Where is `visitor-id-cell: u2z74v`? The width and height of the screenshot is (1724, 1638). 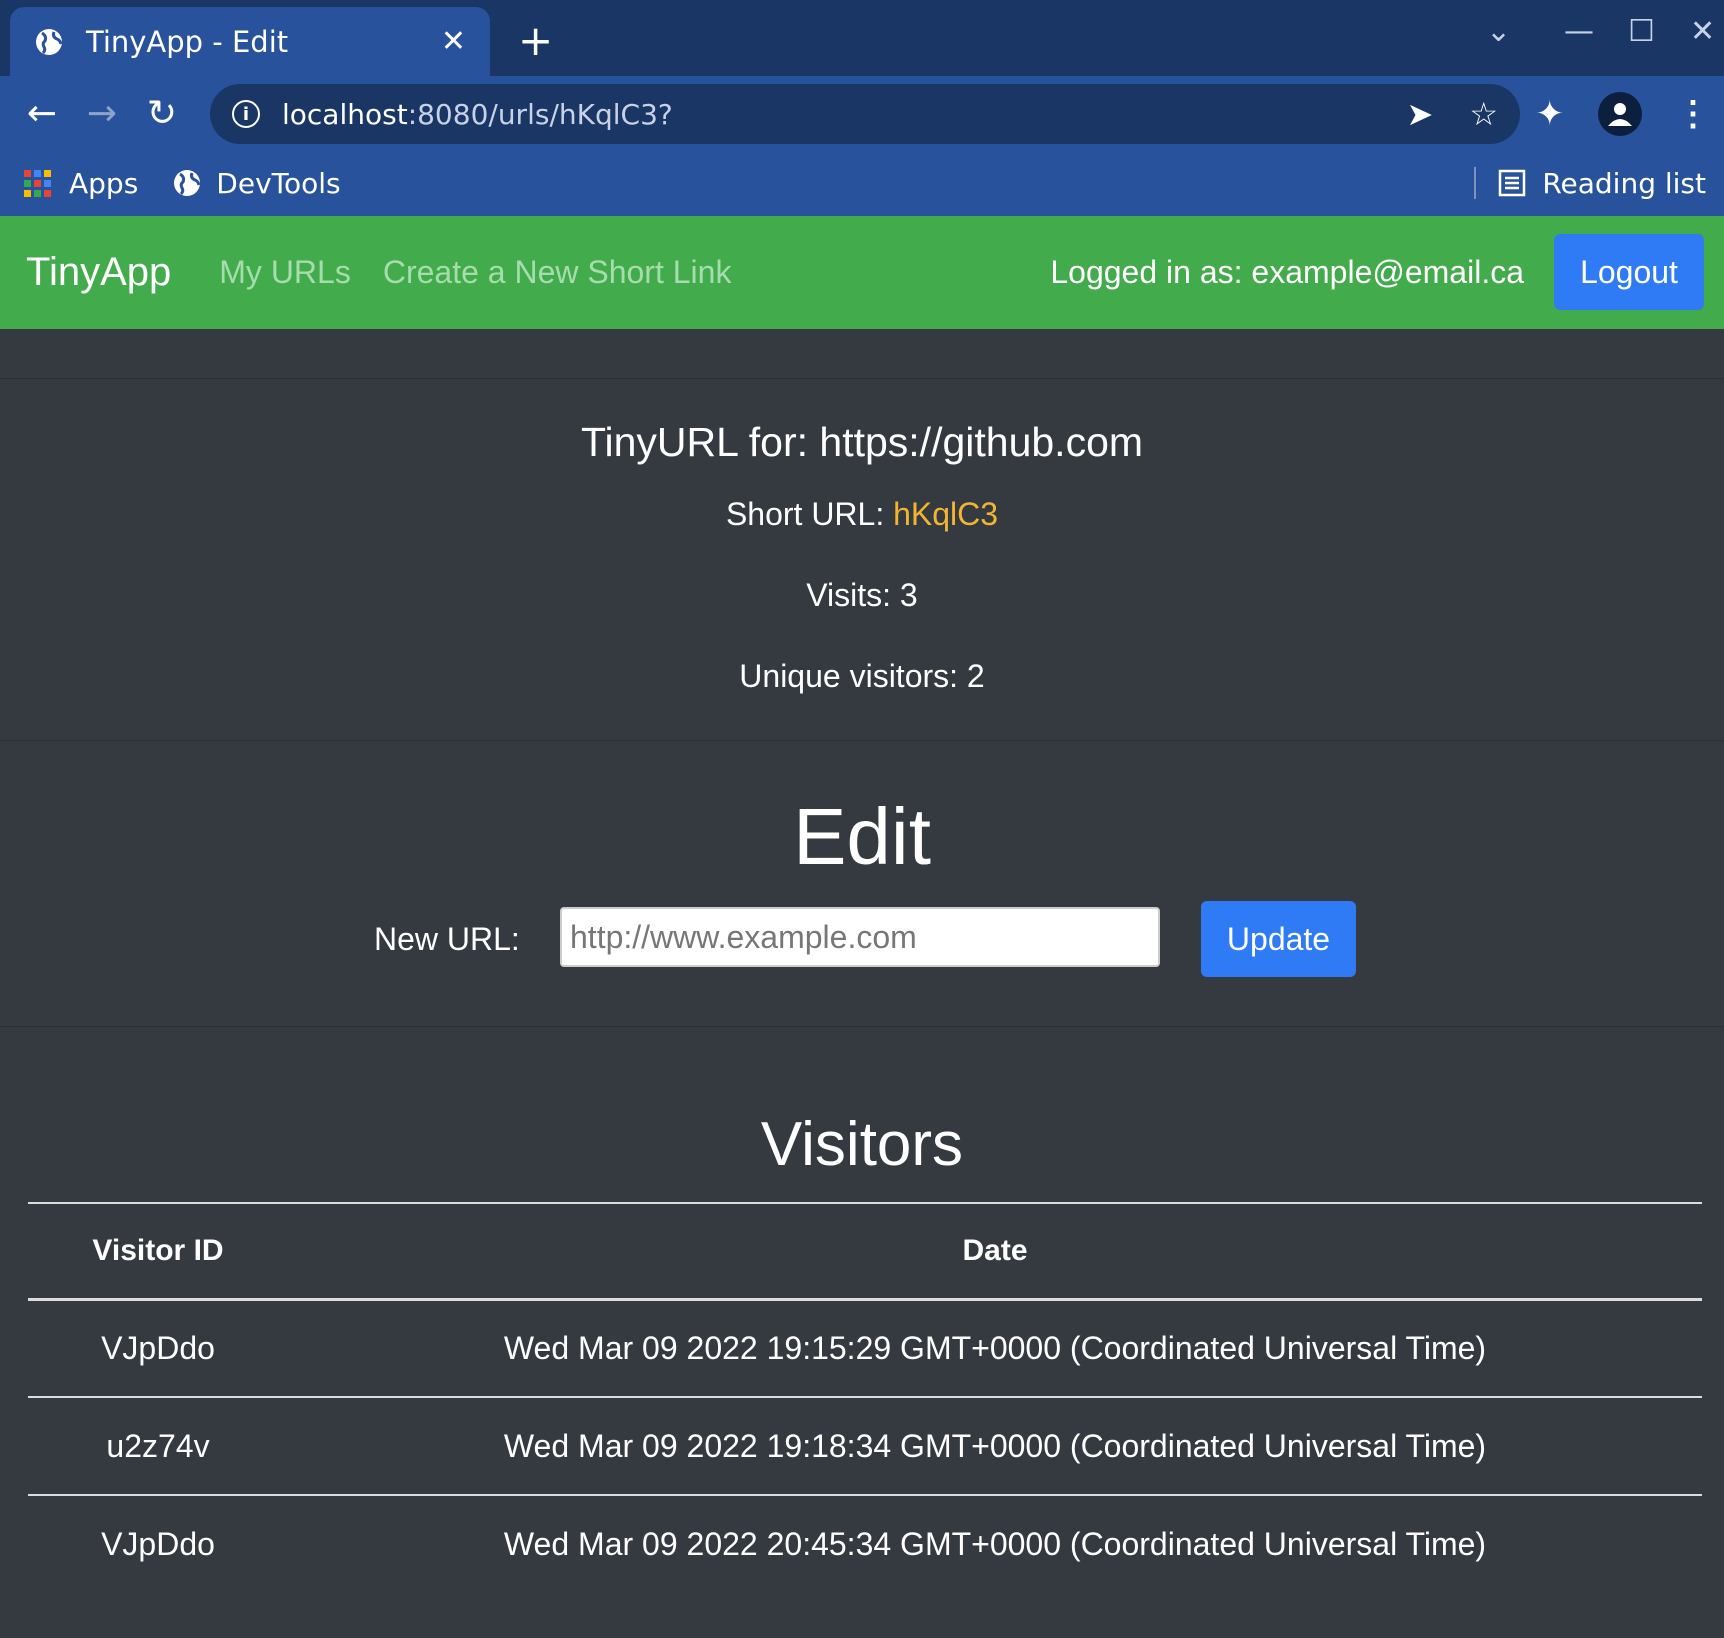
visitor-id-cell: u2z74v is located at coordinates (158, 1446).